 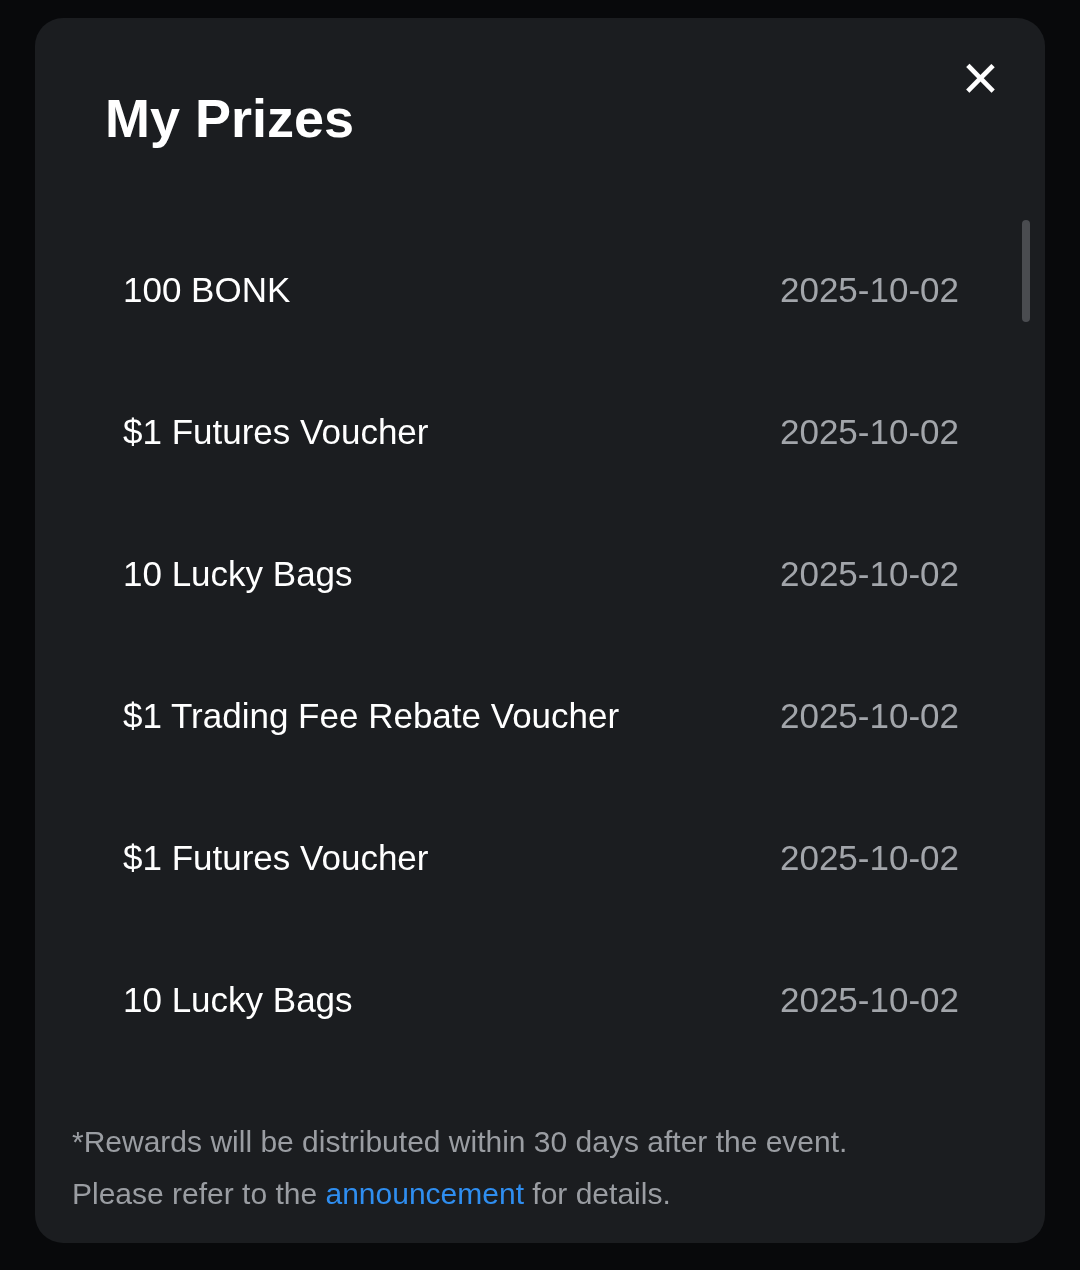 I want to click on details-note: Please refer to the announcement for details., so click(x=372, y=1194).